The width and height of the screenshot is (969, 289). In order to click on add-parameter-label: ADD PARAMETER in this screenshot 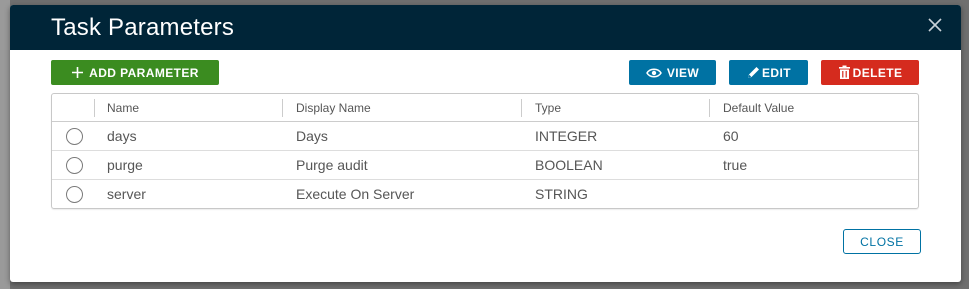, I will do `click(144, 72)`.